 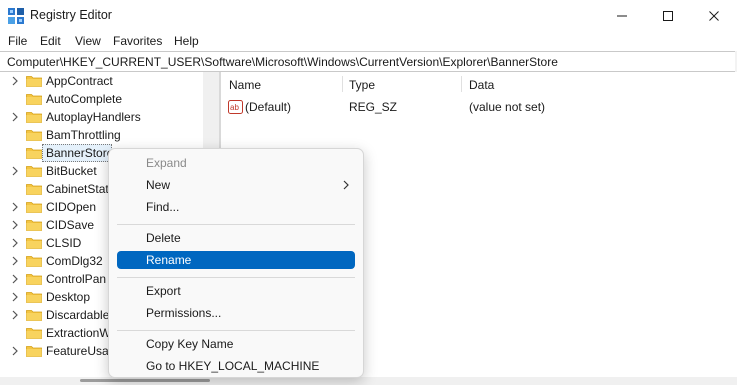 What do you see at coordinates (368, 15) in the screenshot?
I see `title-bar: Registry Editor` at bounding box center [368, 15].